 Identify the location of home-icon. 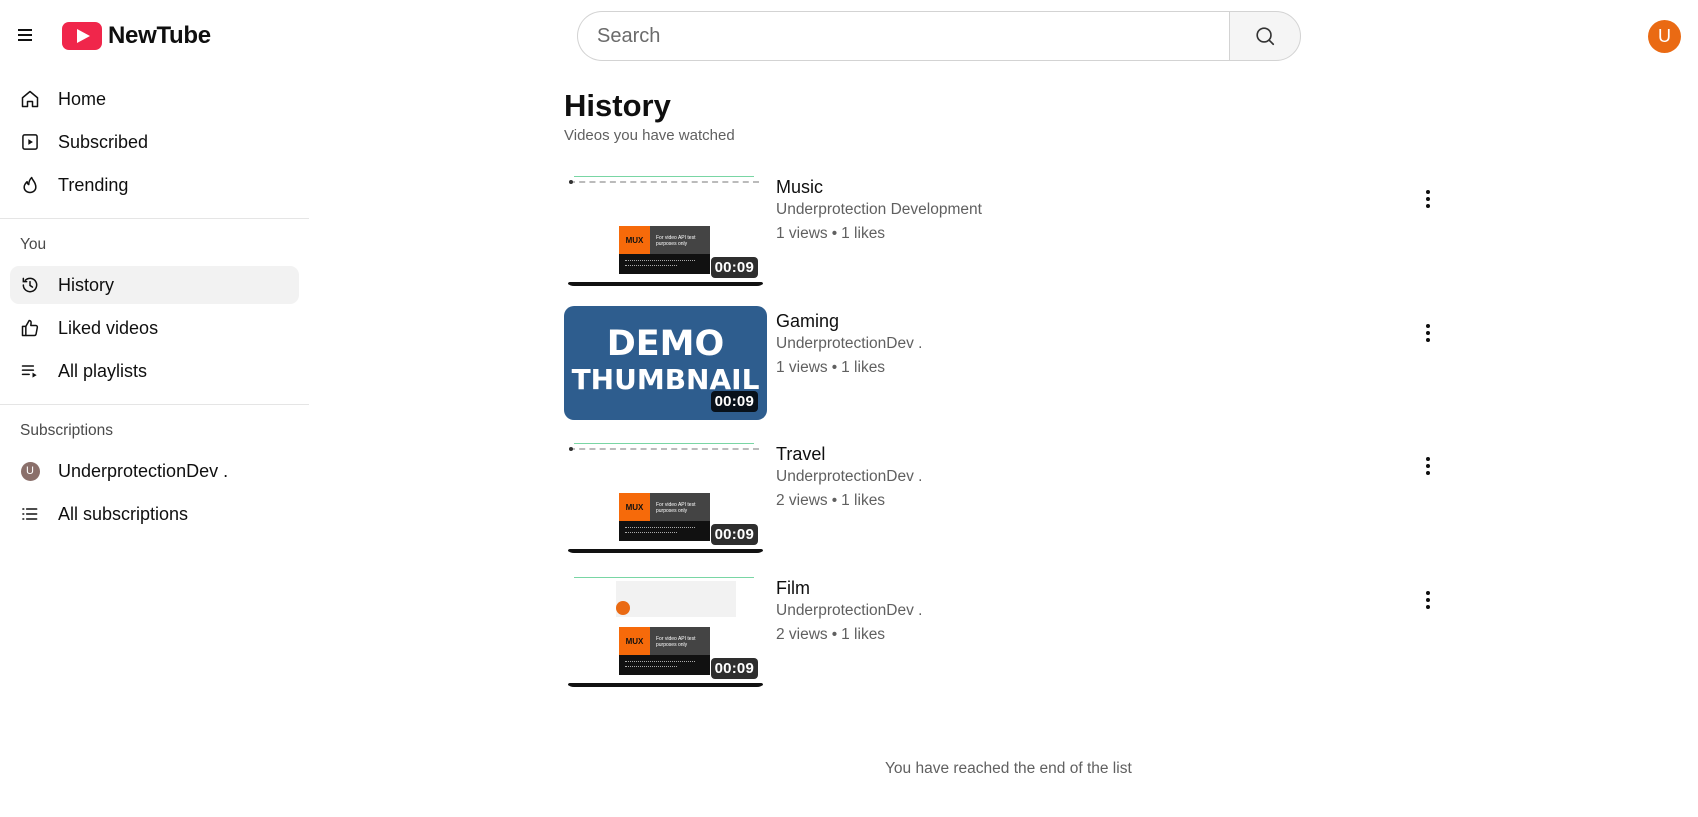
(30, 99).